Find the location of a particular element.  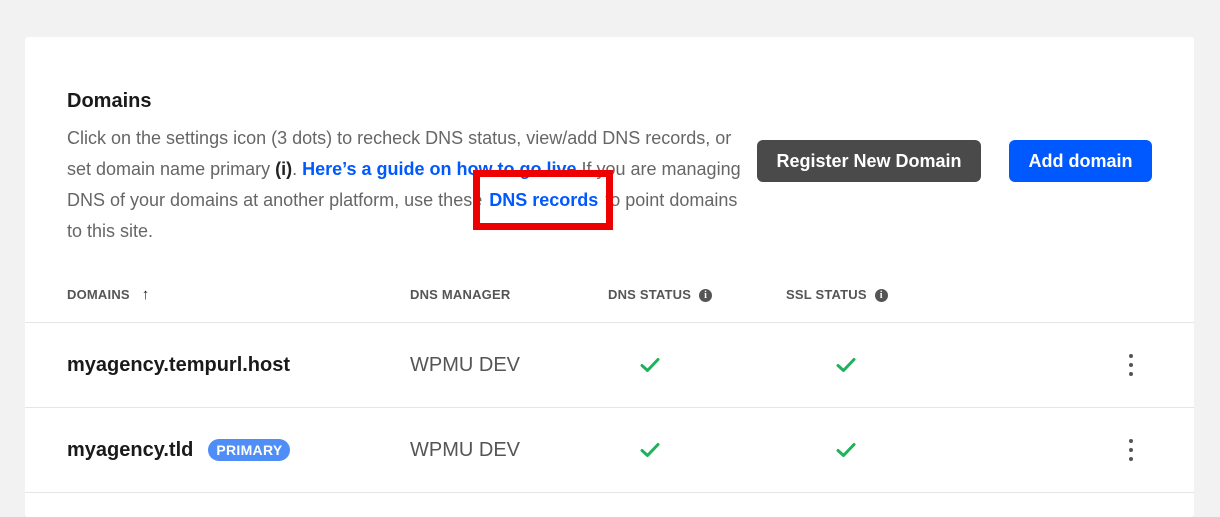

domain-cell: myagency.tempurl.host is located at coordinates (178, 365).